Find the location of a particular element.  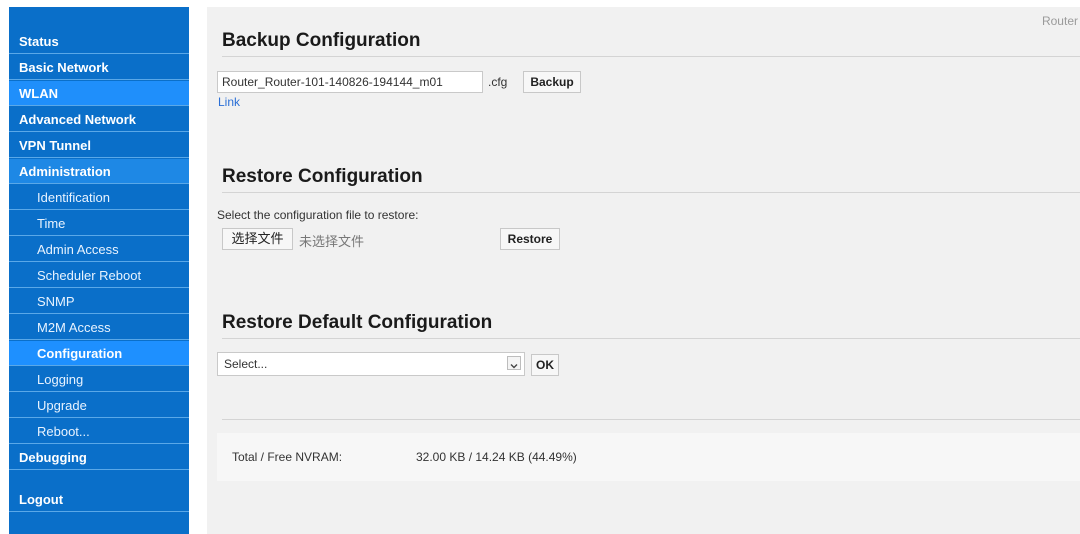

sidebar-item-configuration: Configuration is located at coordinates (99, 353).